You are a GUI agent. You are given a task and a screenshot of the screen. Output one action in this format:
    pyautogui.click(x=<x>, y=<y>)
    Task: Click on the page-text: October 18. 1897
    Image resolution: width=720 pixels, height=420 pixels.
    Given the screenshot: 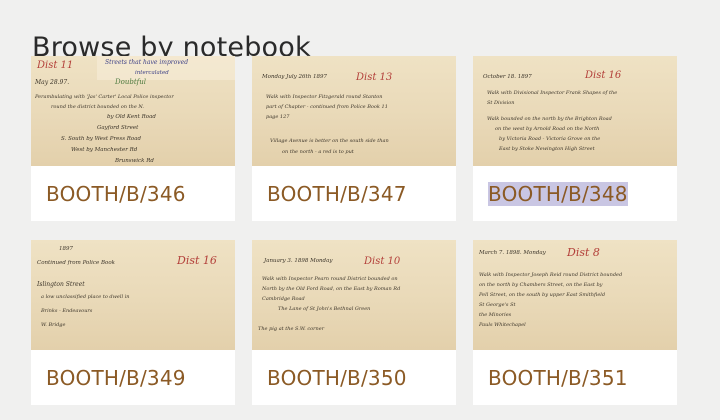 What is the action you would take?
    pyautogui.click(x=507, y=77)
    